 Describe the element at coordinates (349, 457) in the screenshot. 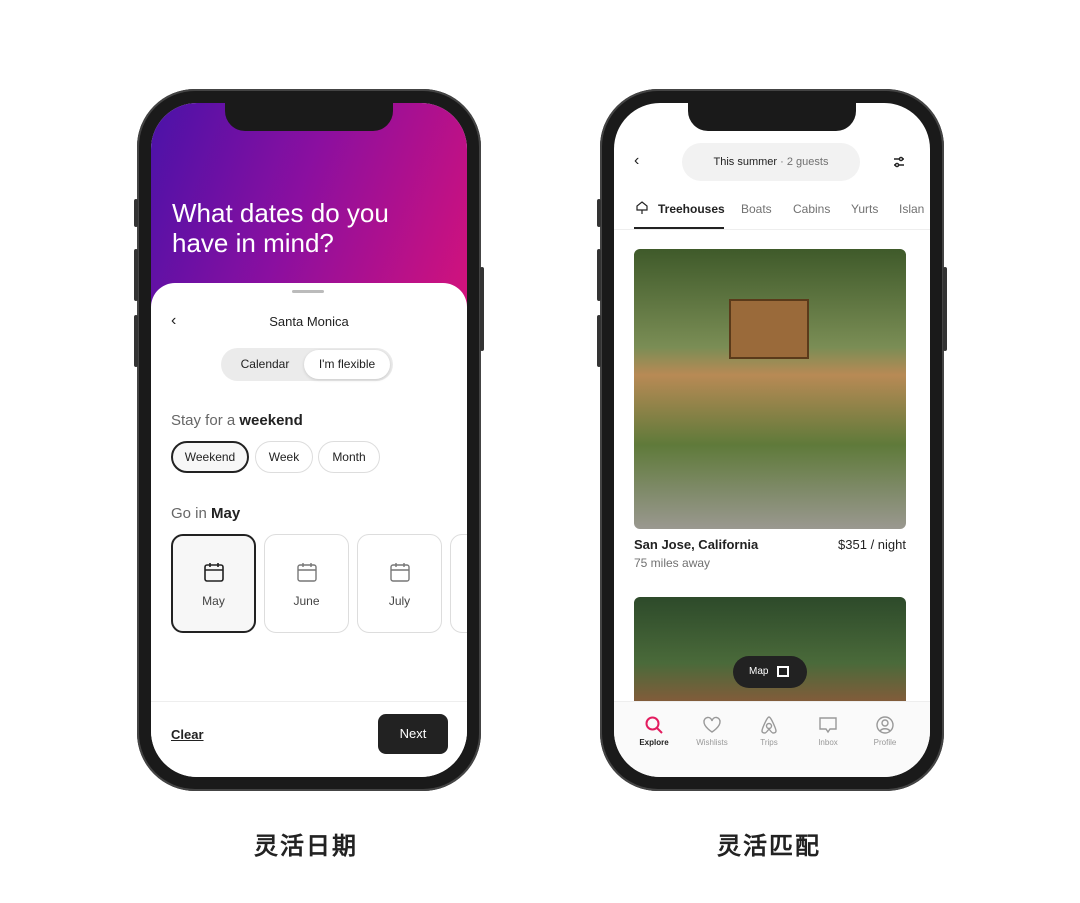

I see `duration-month: Month` at that location.